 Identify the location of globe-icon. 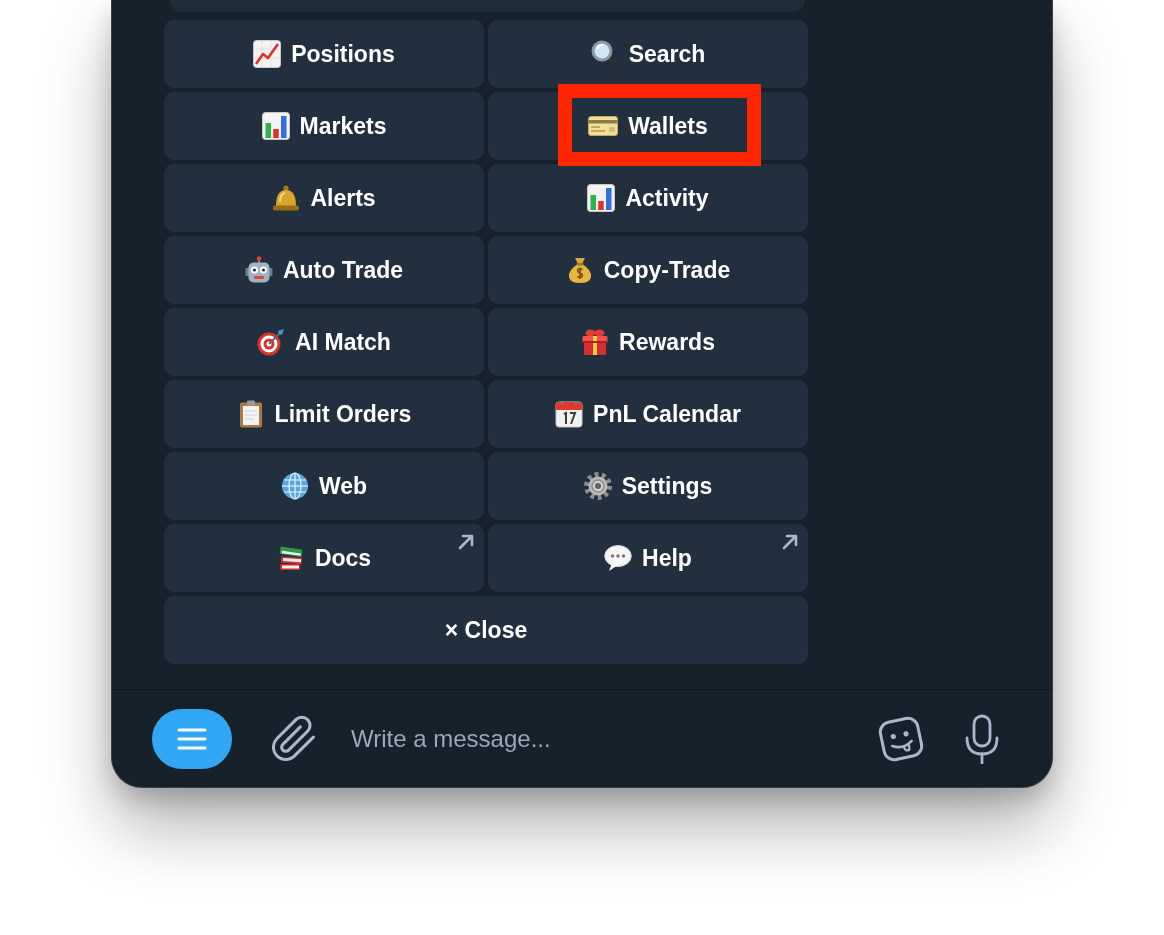
(294, 486).